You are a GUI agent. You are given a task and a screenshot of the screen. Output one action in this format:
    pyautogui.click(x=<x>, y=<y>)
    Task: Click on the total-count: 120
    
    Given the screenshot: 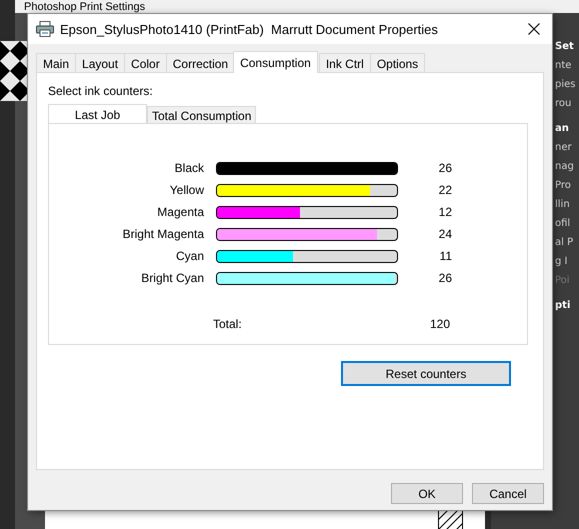 What is the action you would take?
    pyautogui.click(x=439, y=324)
    